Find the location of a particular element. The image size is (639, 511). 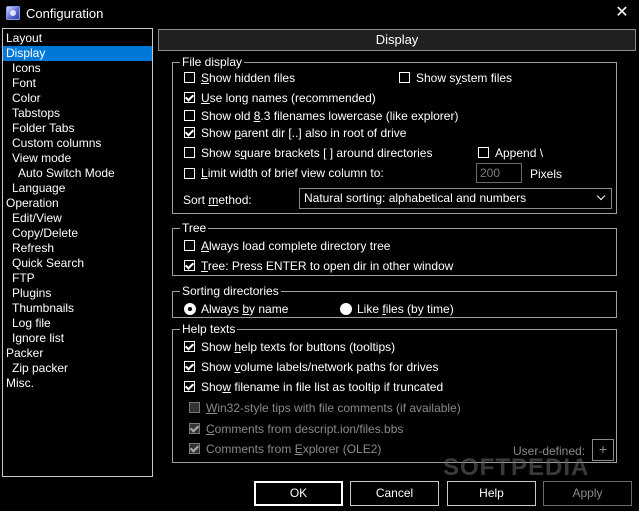

tree-item: Color is located at coordinates (22, 98).